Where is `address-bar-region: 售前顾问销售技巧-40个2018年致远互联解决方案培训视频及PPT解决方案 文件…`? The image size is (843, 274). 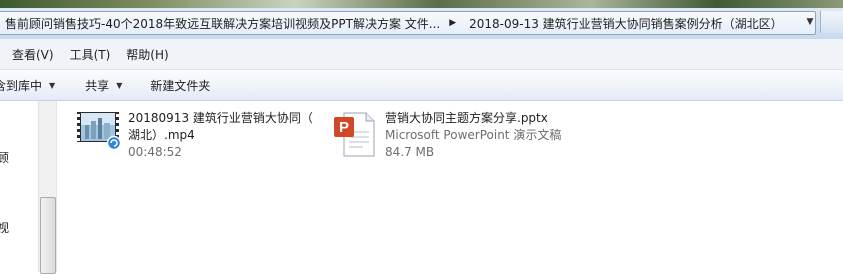 address-bar-region: 售前顾问销售技巧-40个2018年致远互联解决方案培训视频及PPT解决方案 文件… is located at coordinates (421, 23).